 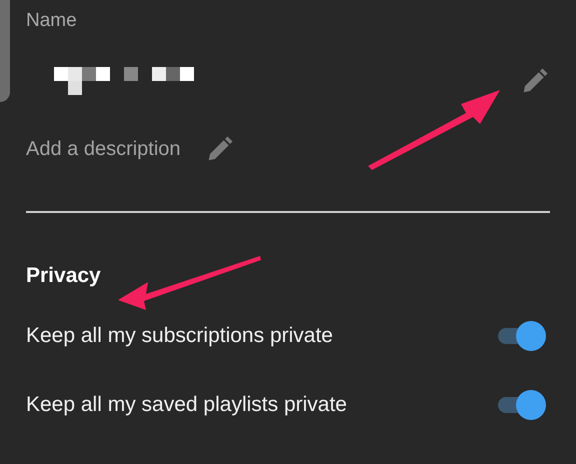 What do you see at coordinates (179, 336) in the screenshot?
I see `setting-label: Keep all my subscriptions private` at bounding box center [179, 336].